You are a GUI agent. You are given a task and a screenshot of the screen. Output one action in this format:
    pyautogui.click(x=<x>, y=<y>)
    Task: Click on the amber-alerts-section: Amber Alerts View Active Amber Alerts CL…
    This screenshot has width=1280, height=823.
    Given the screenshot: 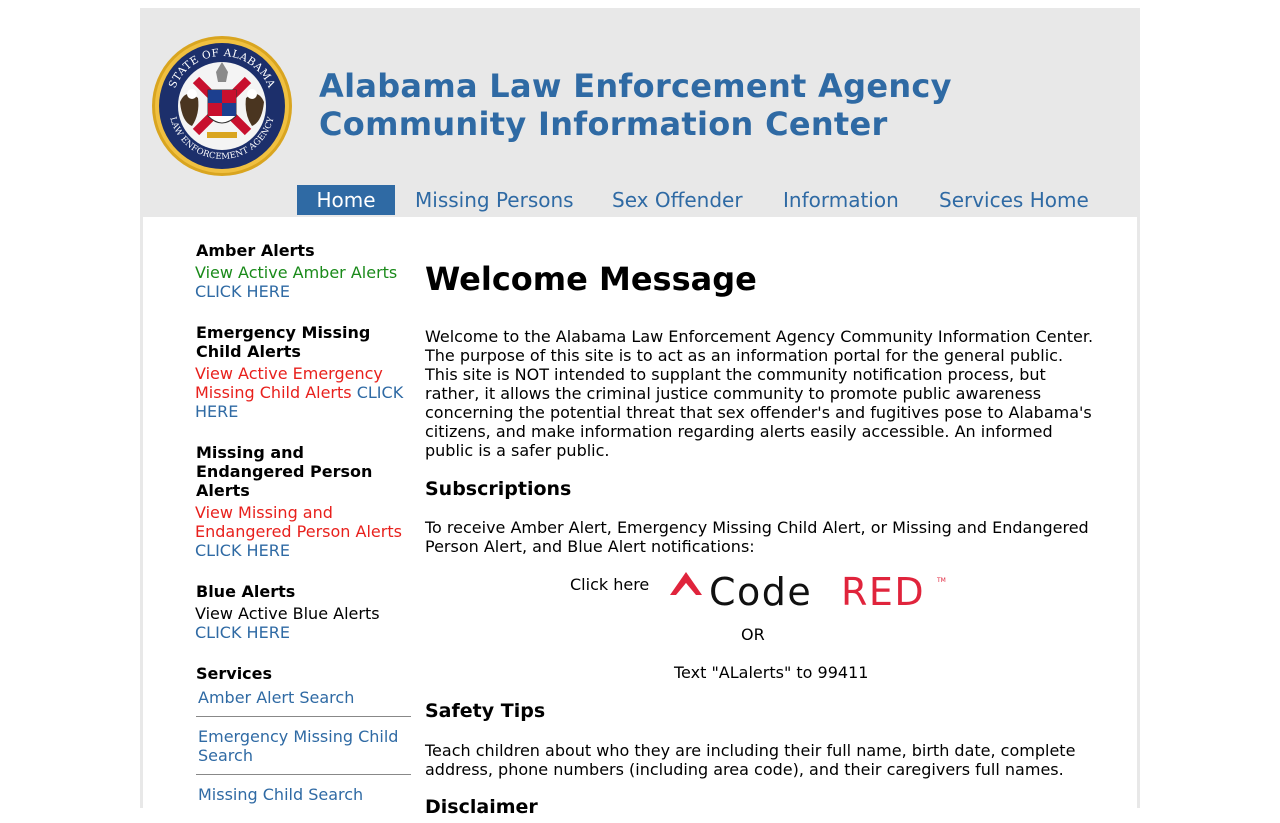 What is the action you would take?
    pyautogui.click(x=303, y=271)
    